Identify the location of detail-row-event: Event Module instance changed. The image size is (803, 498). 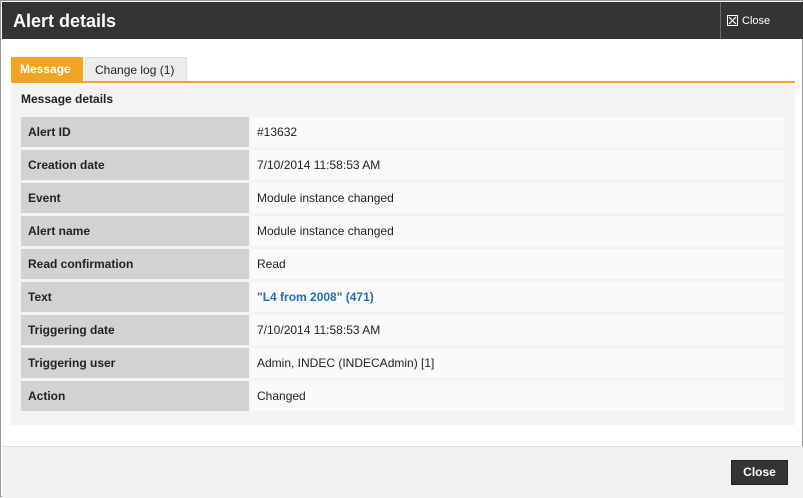
(402, 198).